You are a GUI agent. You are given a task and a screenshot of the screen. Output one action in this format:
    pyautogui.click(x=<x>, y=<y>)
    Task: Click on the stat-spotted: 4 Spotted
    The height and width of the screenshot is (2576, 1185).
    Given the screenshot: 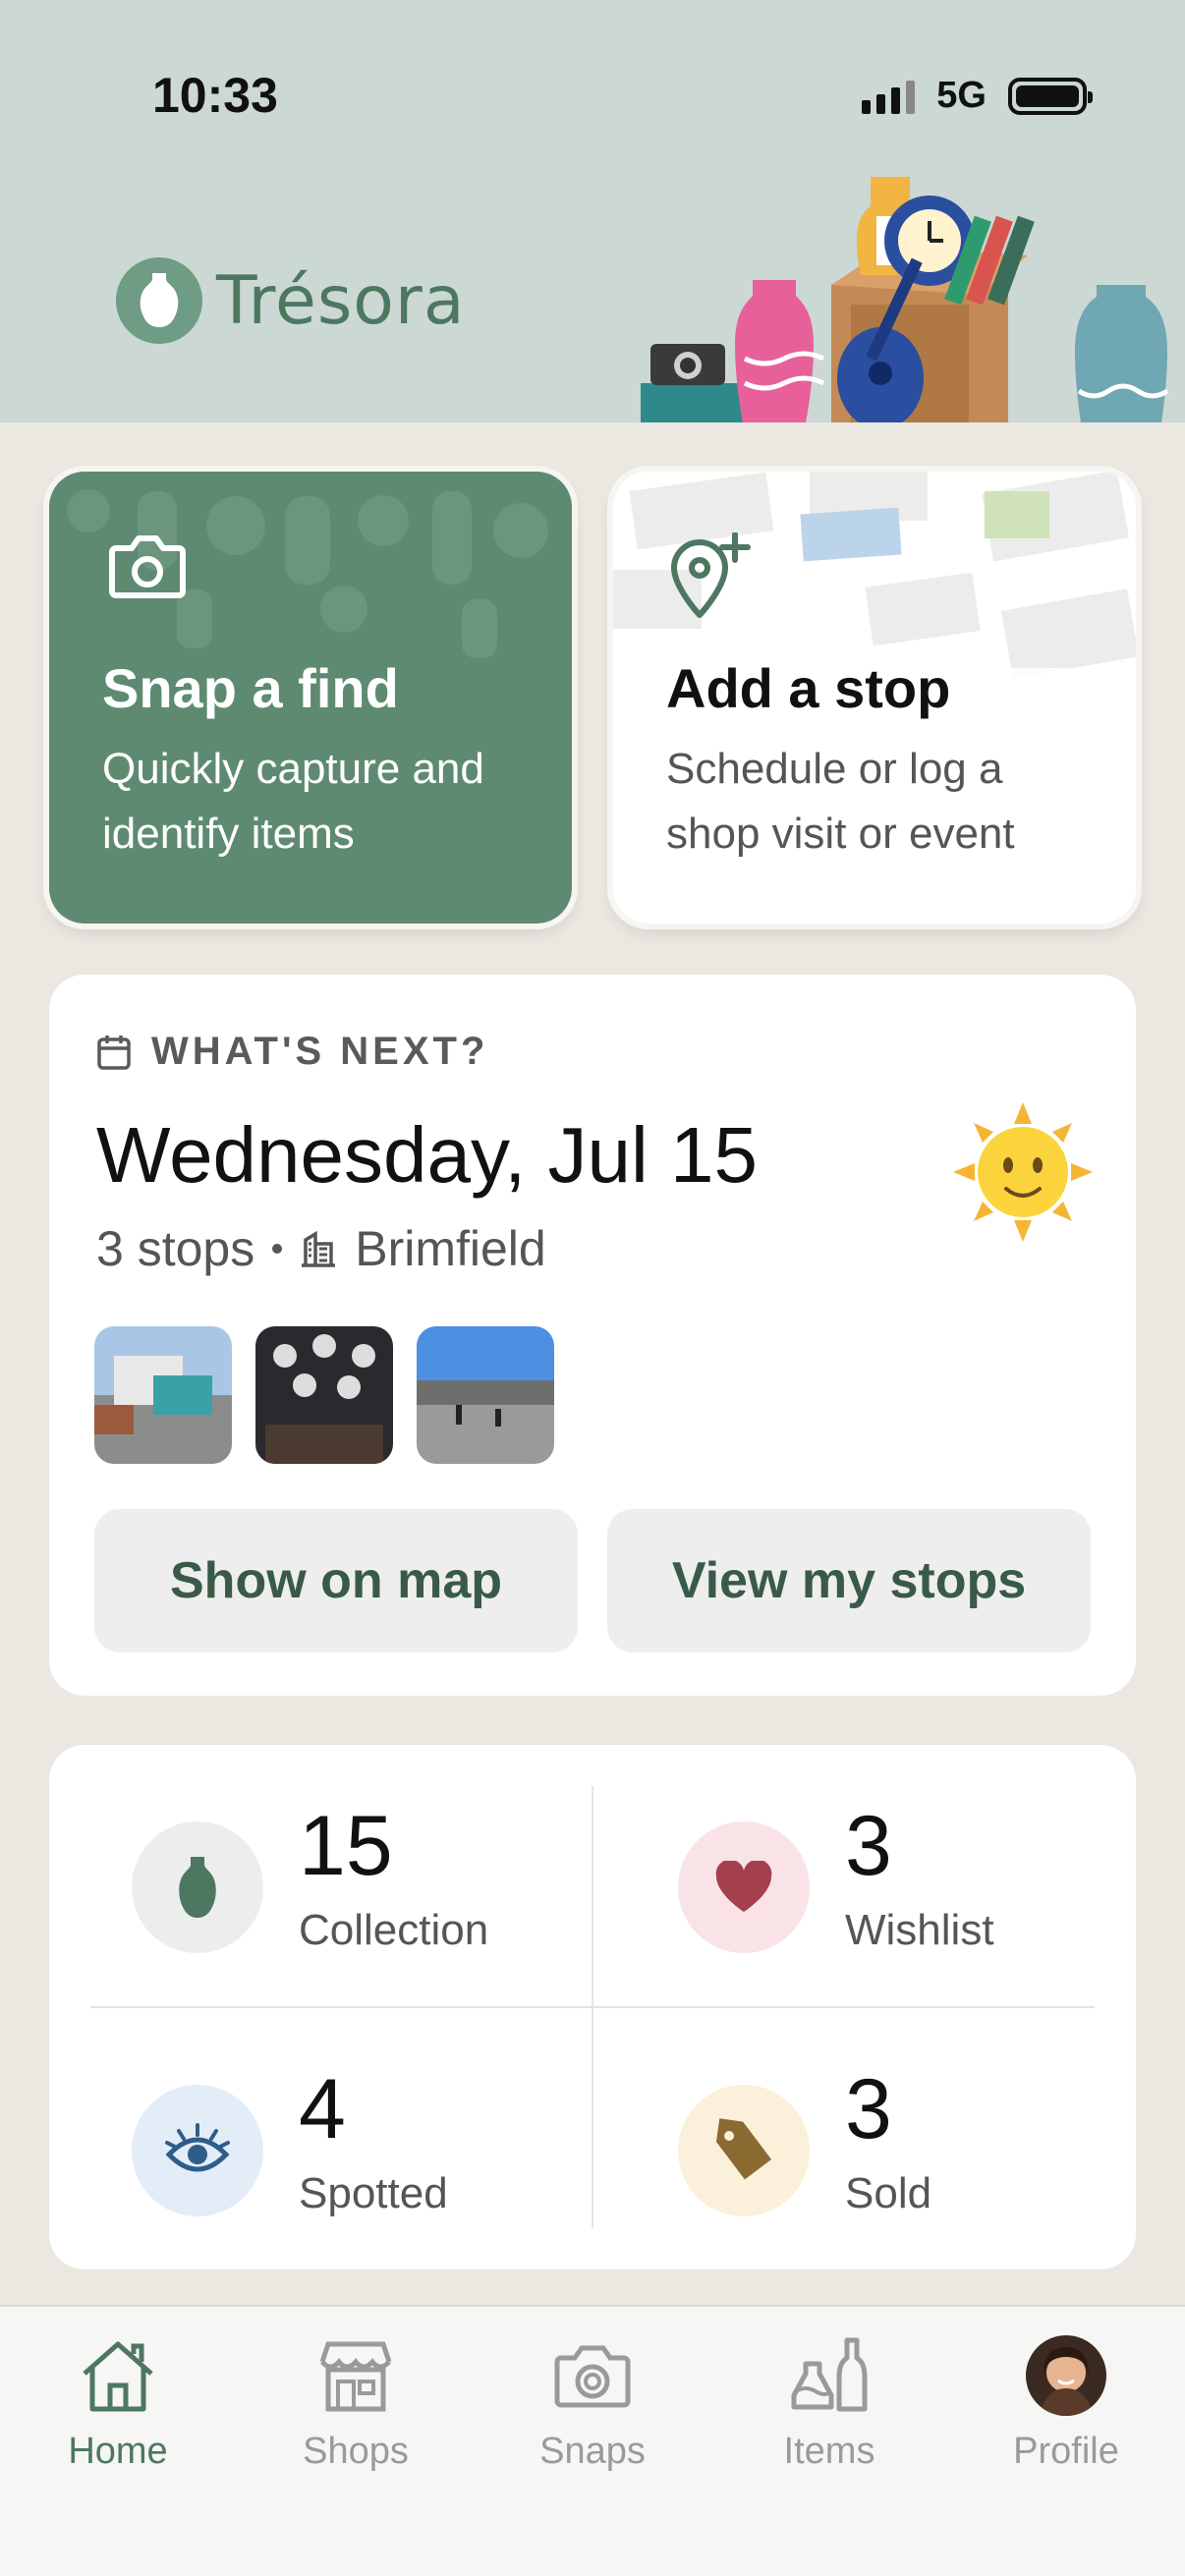 What is the action you would take?
    pyautogui.click(x=378, y=2149)
    